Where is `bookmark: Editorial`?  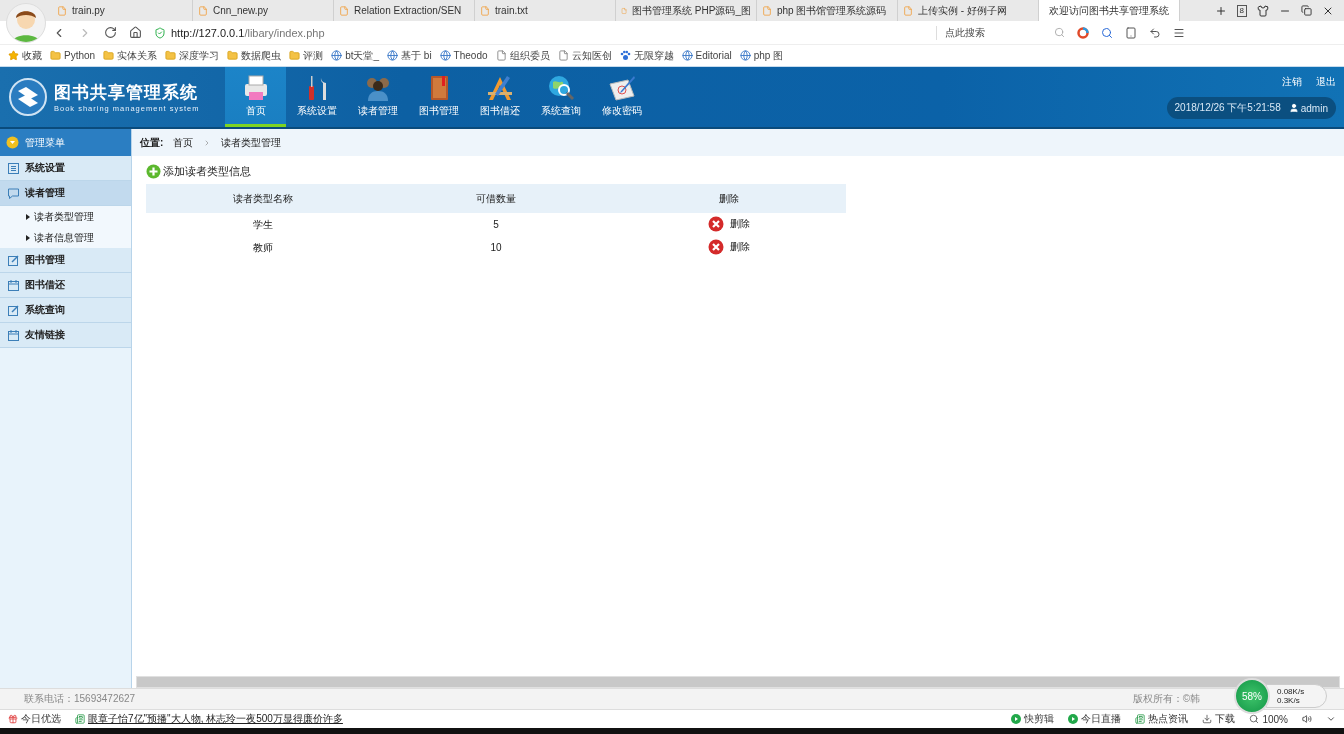 bookmark: Editorial is located at coordinates (706, 55).